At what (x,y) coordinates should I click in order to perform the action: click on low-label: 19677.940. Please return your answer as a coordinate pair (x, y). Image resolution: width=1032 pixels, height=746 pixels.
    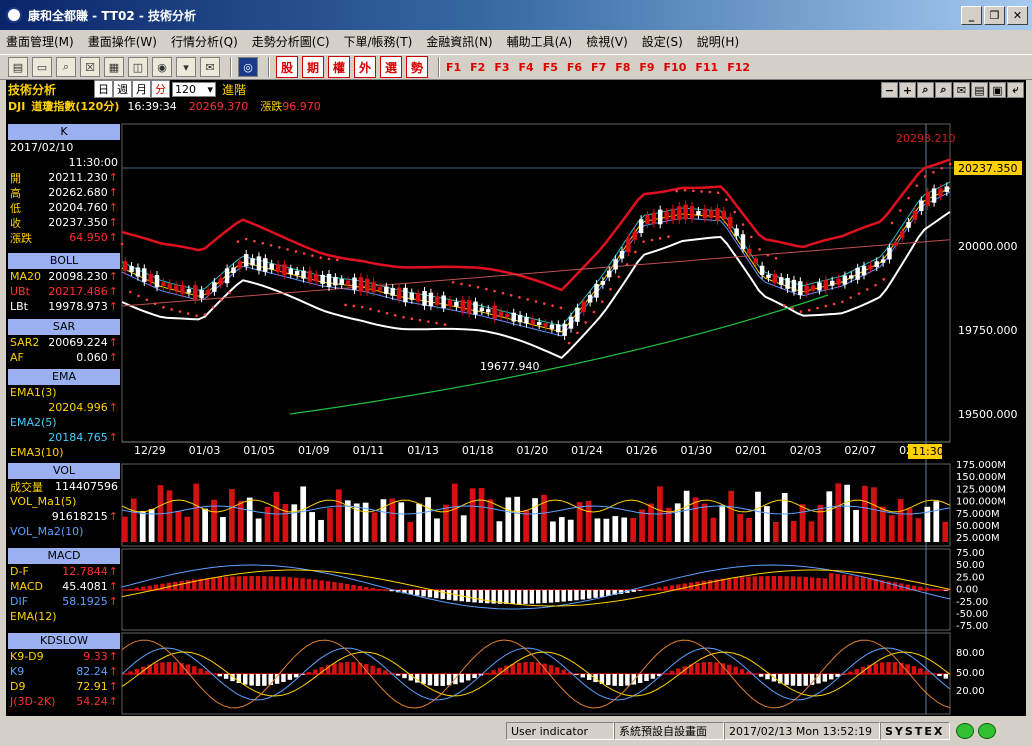
    Looking at the image, I should click on (510, 366).